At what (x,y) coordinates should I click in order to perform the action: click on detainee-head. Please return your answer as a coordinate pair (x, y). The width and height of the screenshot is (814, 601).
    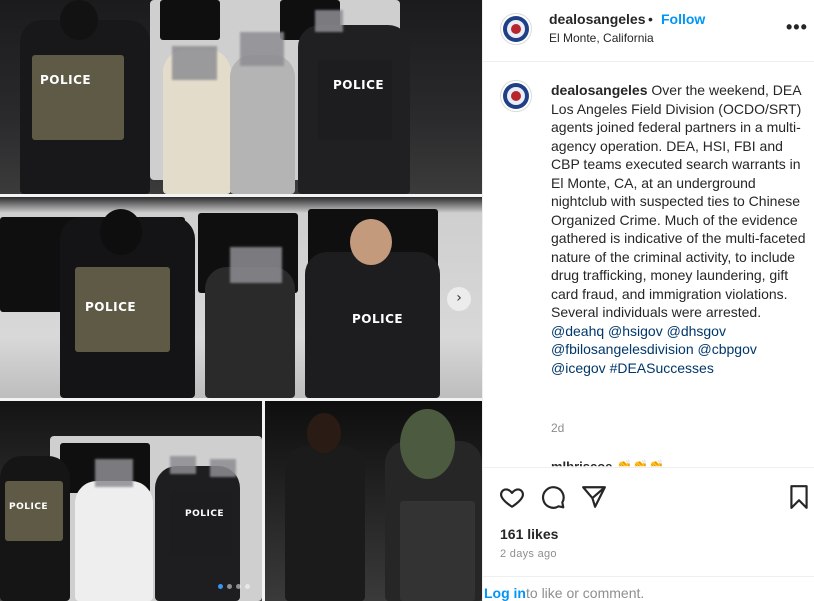
    Looking at the image, I should click on (324, 433).